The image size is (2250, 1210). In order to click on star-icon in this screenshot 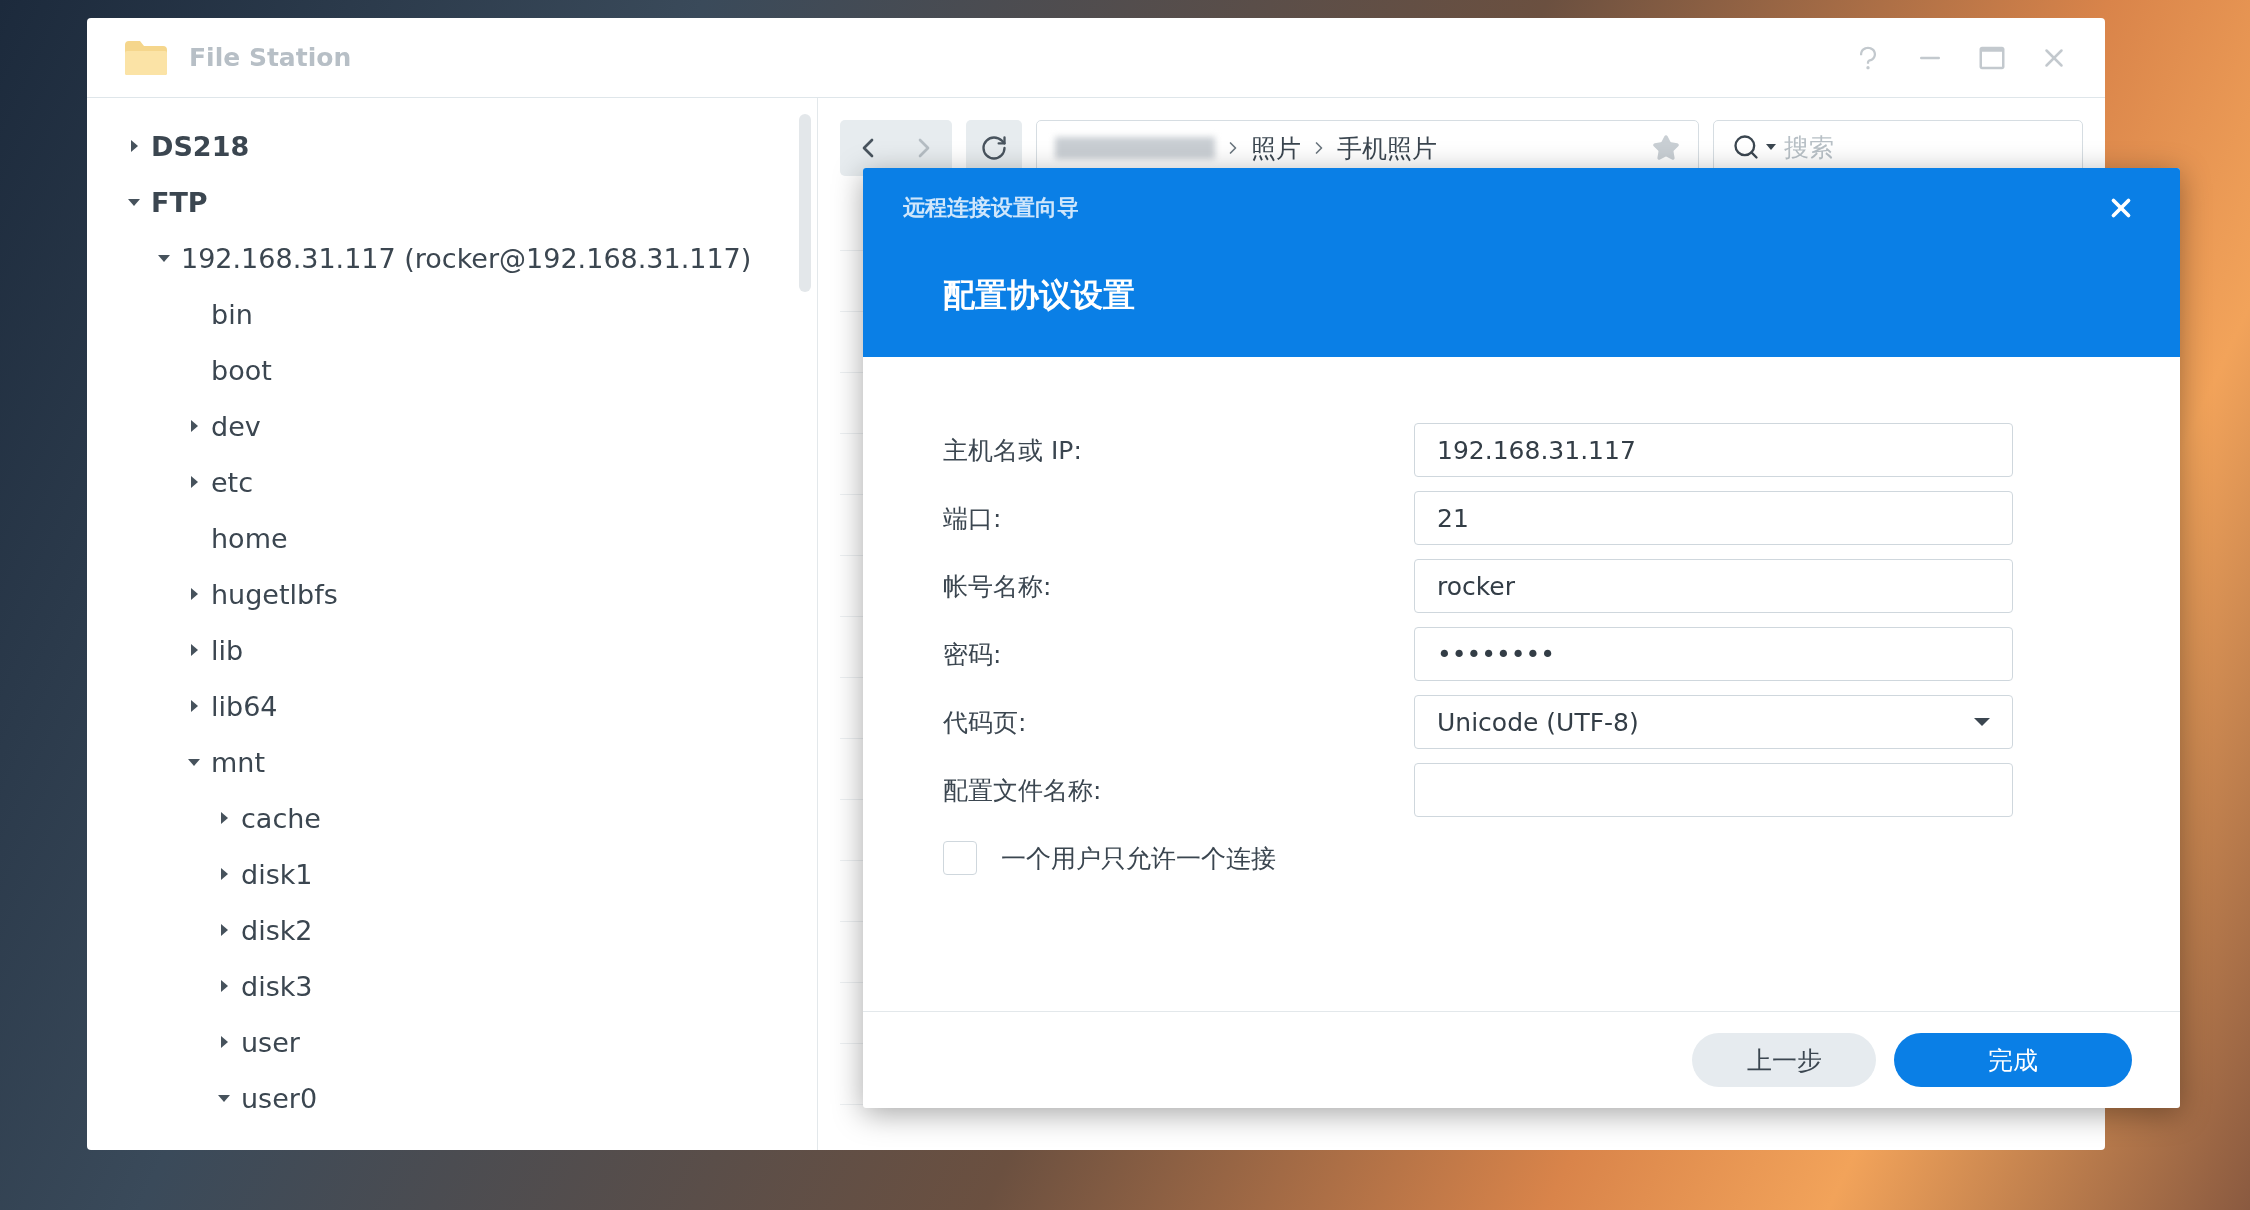, I will do `click(1666, 148)`.